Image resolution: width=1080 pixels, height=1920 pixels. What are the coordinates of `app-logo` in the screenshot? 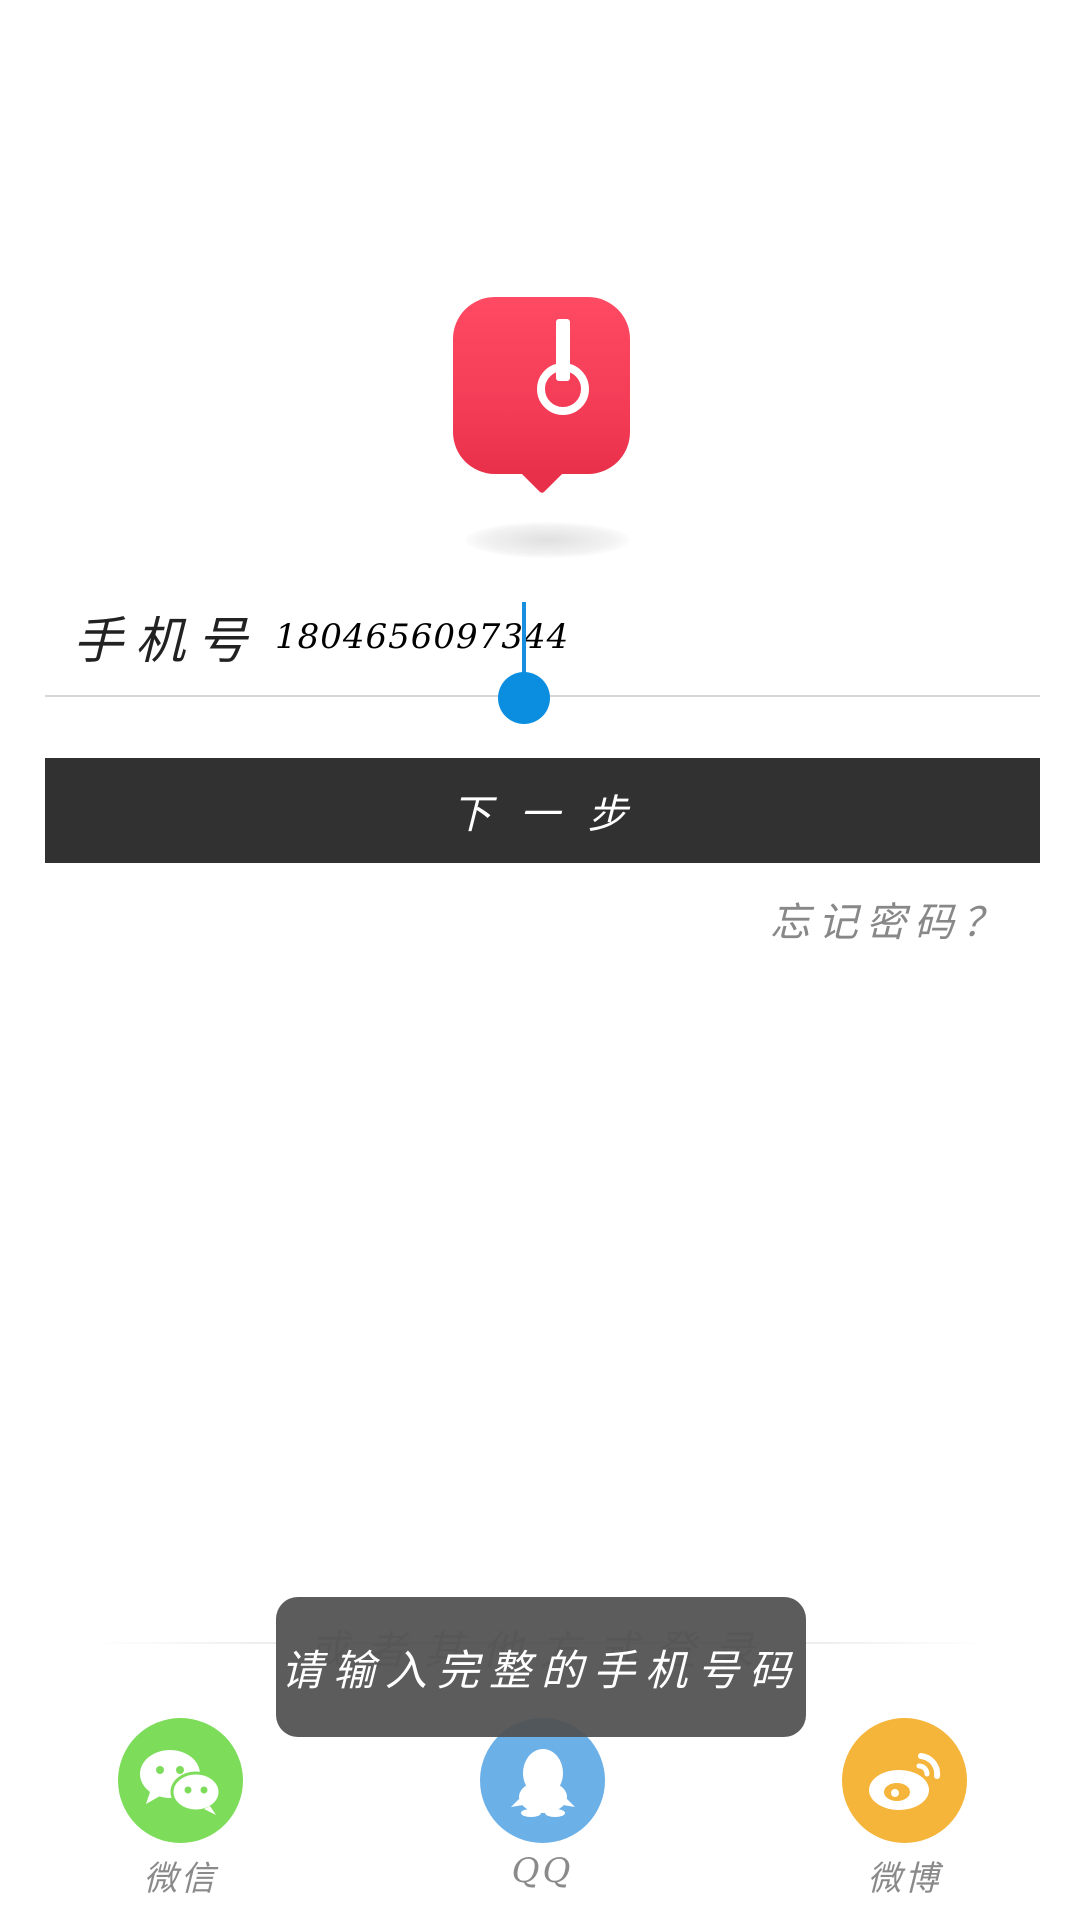 It's located at (541, 396).